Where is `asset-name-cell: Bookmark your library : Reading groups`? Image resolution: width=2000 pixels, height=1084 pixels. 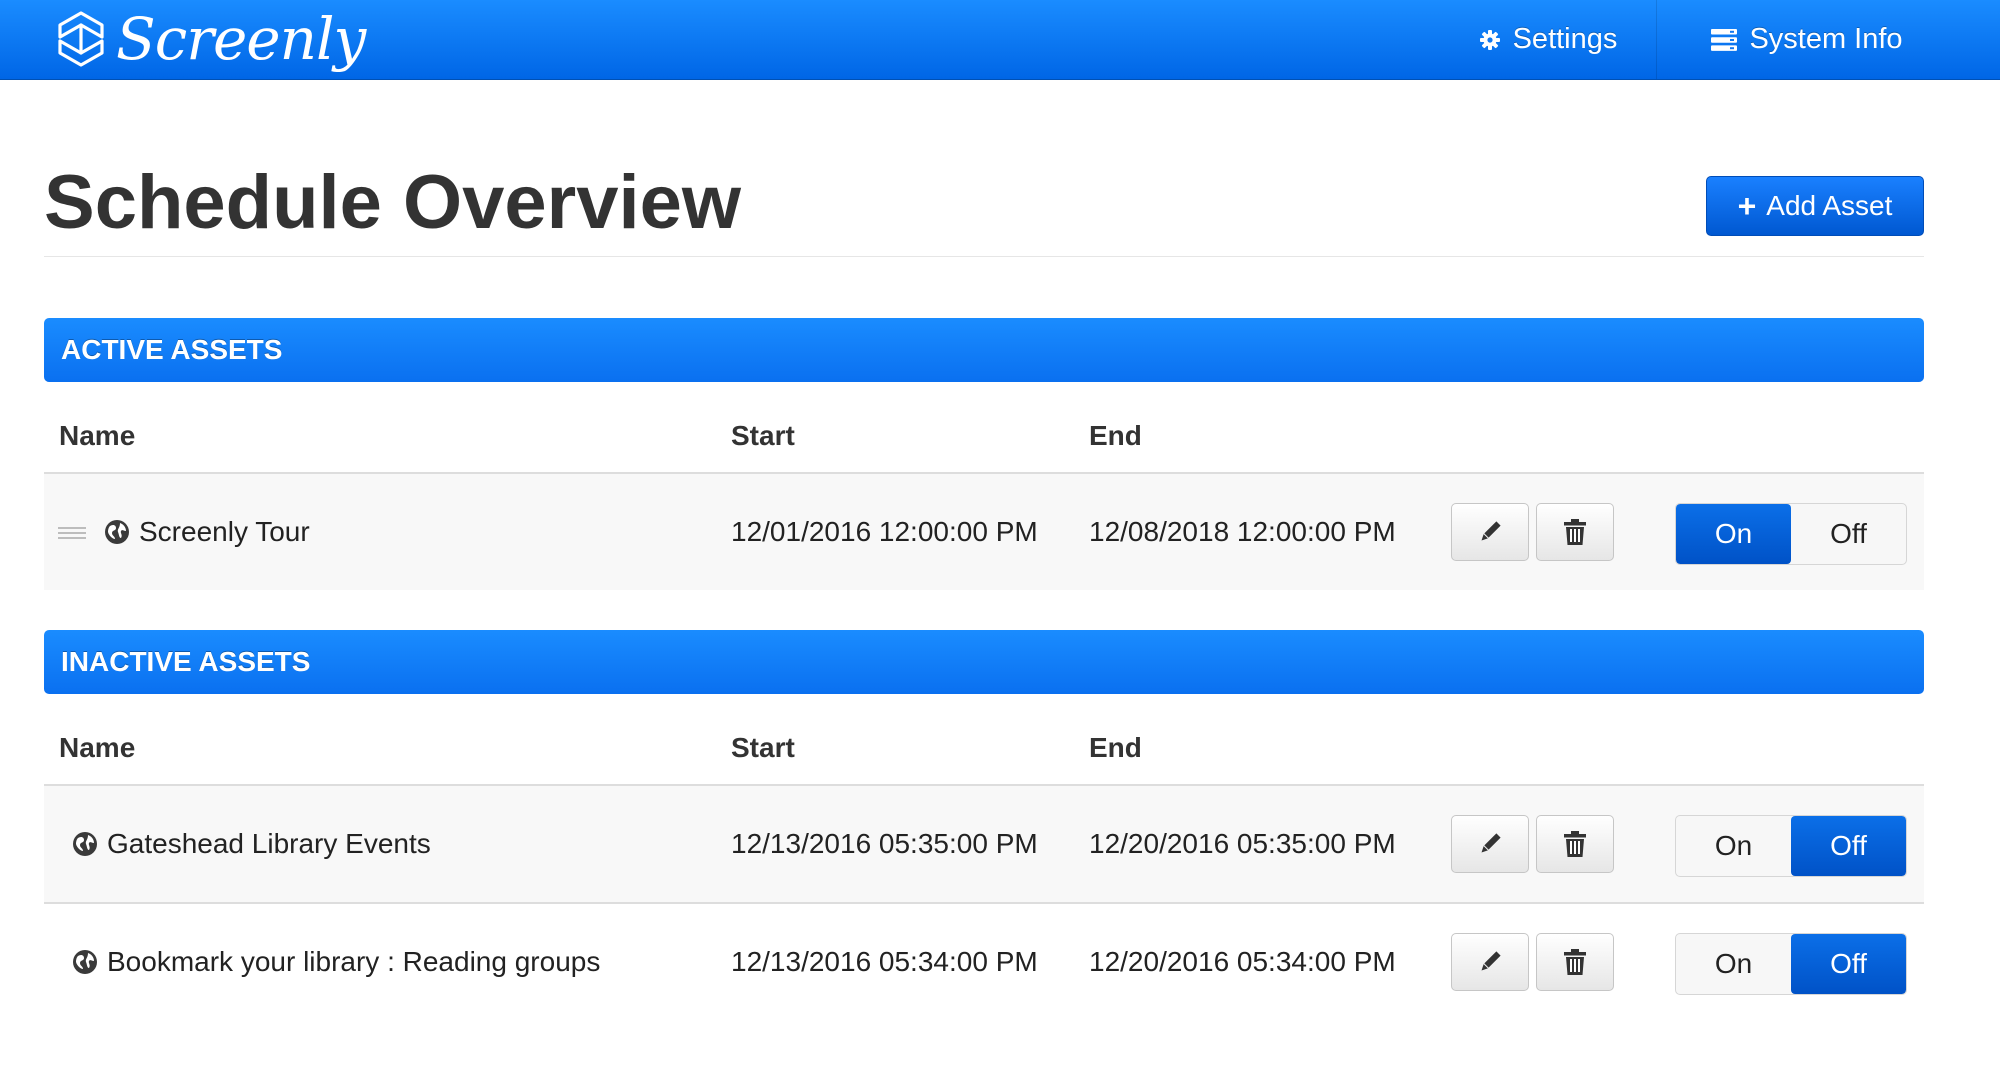
asset-name-cell: Bookmark your library : Reading groups is located at coordinates (329, 962).